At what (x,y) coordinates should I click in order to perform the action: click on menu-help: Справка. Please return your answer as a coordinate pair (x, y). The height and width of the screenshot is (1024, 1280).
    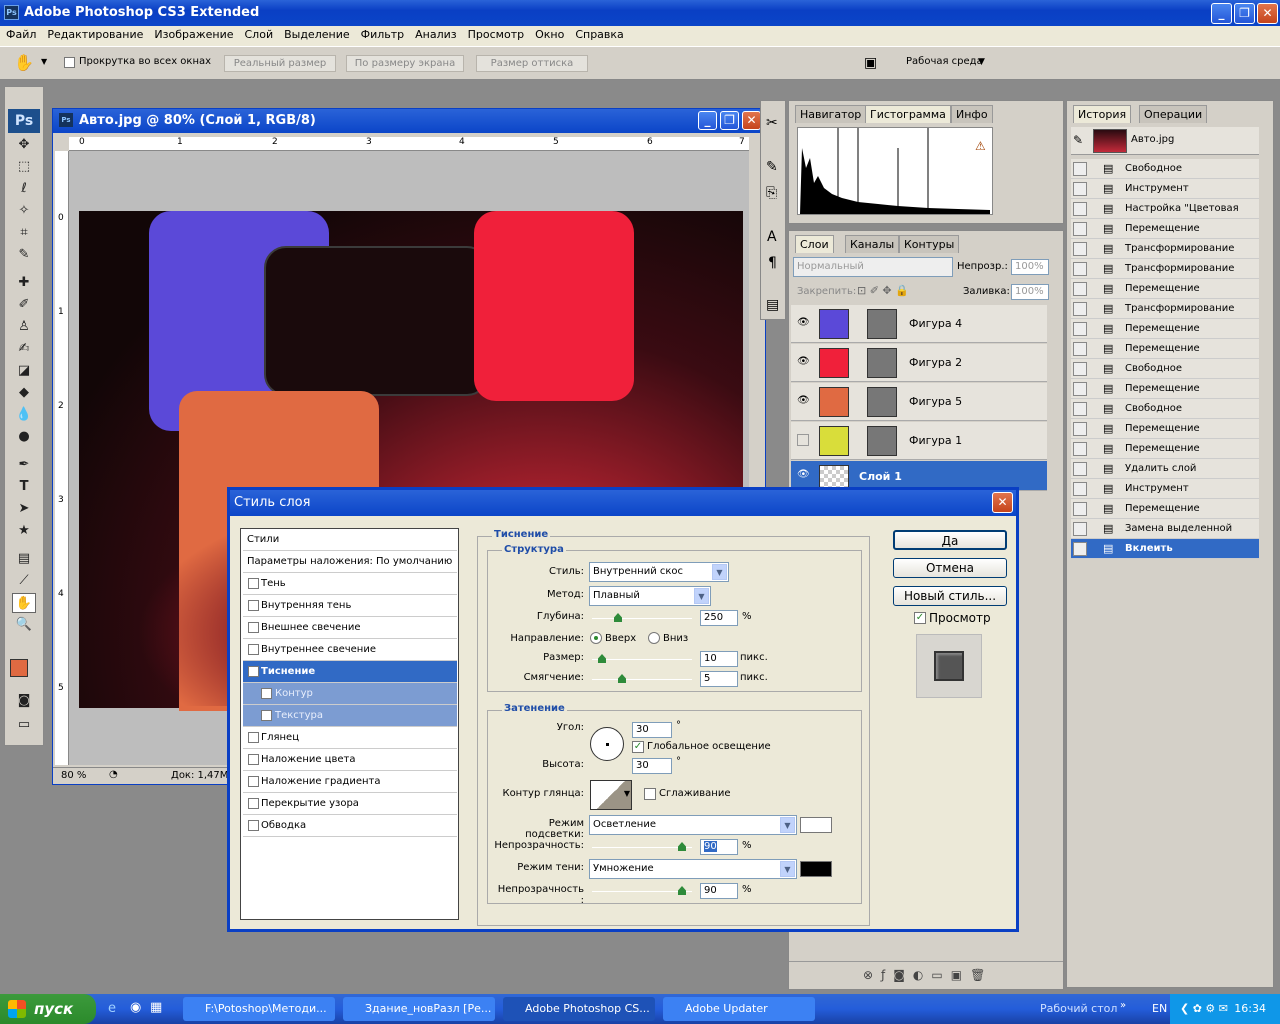
    Looking at the image, I should click on (598, 35).